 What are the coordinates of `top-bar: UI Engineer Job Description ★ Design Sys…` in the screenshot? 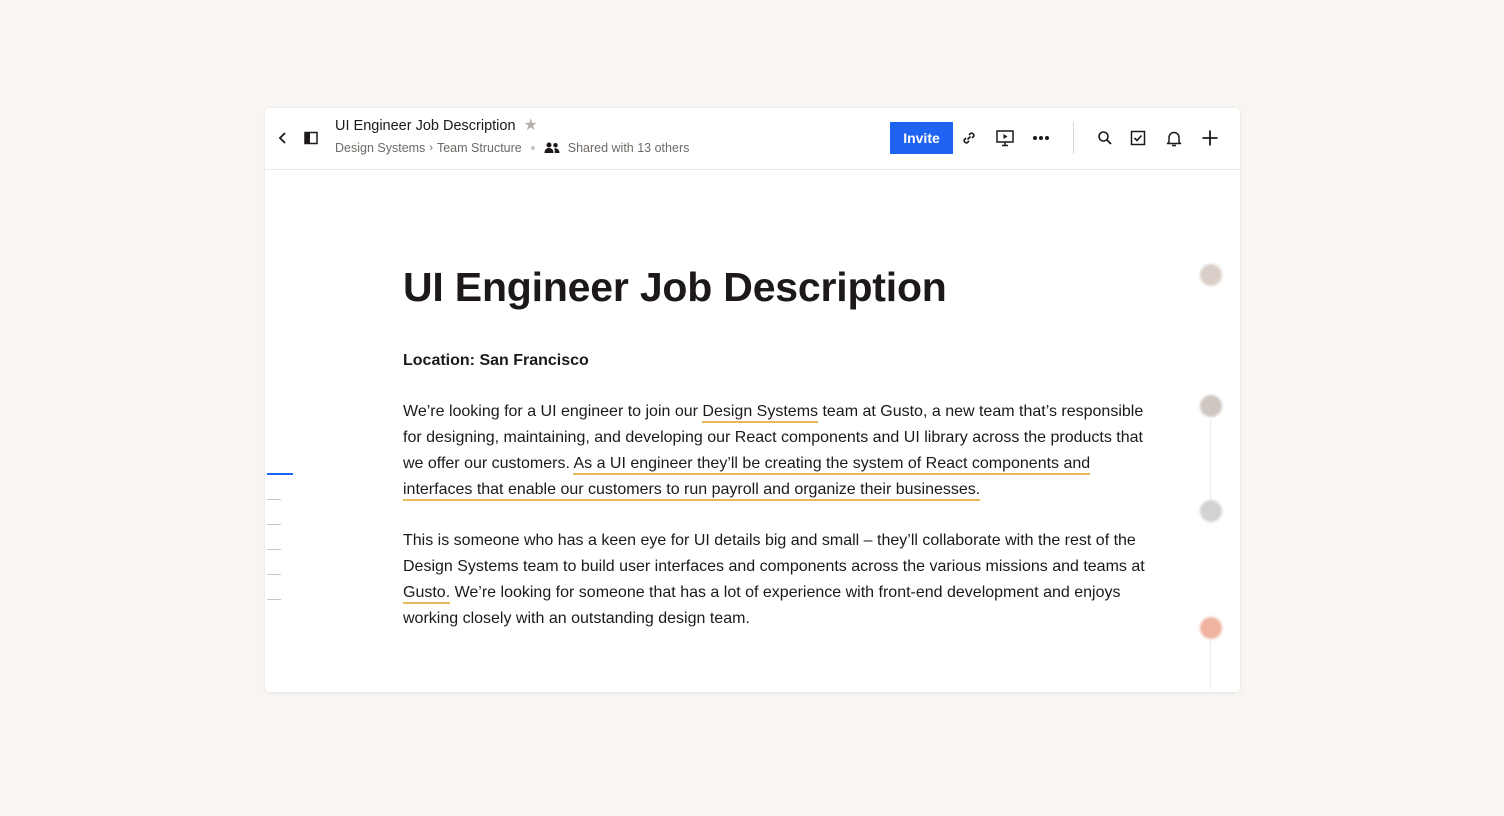 It's located at (752, 139).